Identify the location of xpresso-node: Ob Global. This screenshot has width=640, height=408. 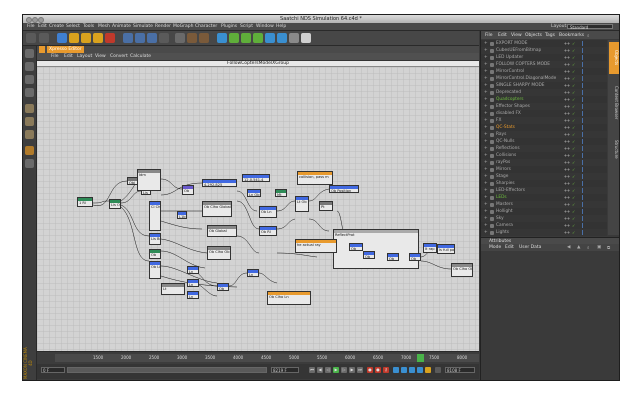
(222, 231).